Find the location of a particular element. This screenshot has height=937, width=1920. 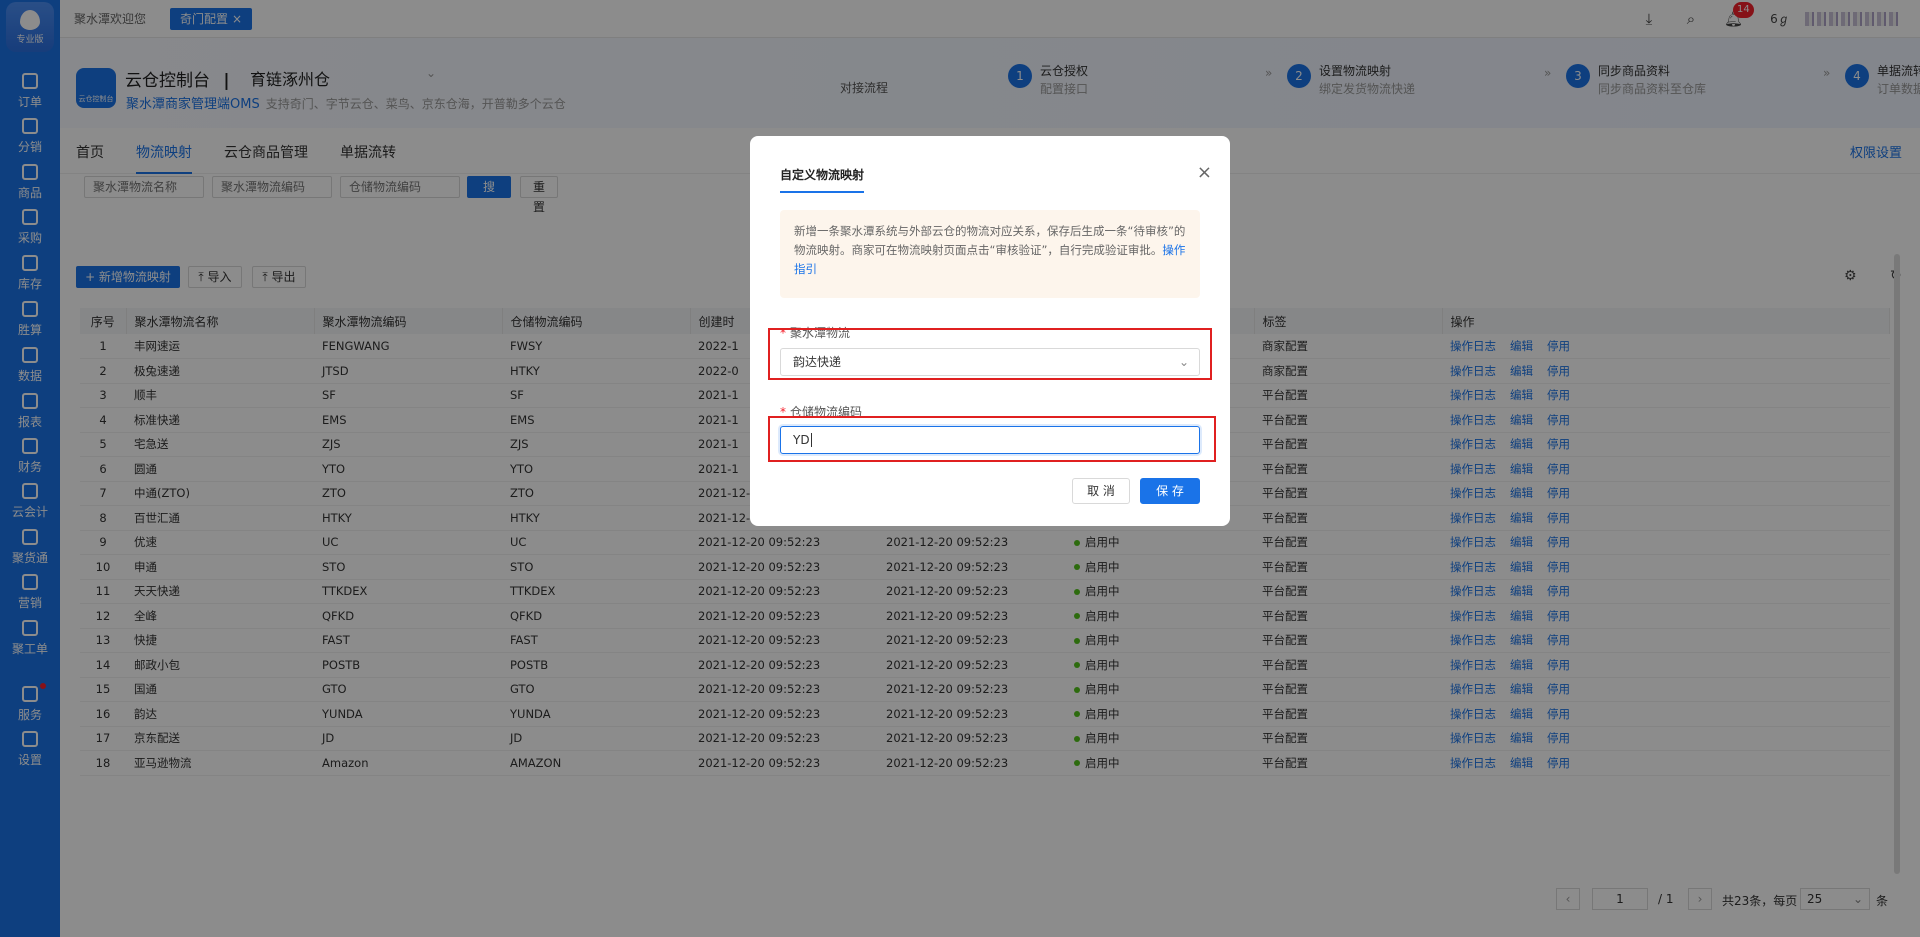

cancel-button: 取 消 is located at coordinates (1101, 491).